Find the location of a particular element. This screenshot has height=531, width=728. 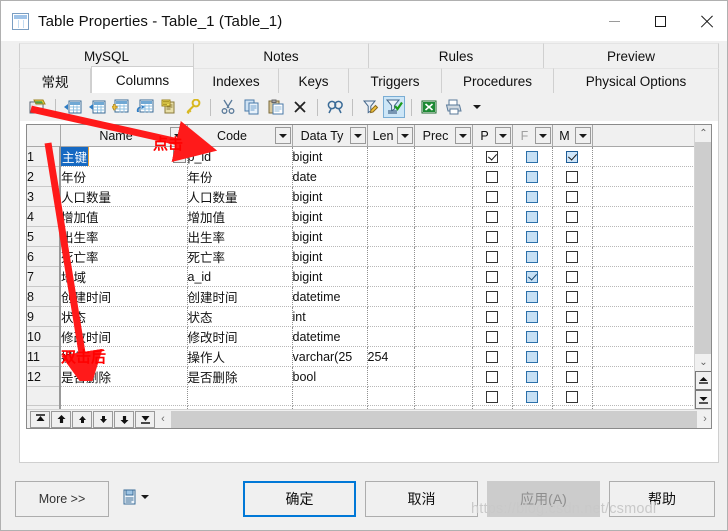

column-header-len: Len is located at coordinates (391, 136).